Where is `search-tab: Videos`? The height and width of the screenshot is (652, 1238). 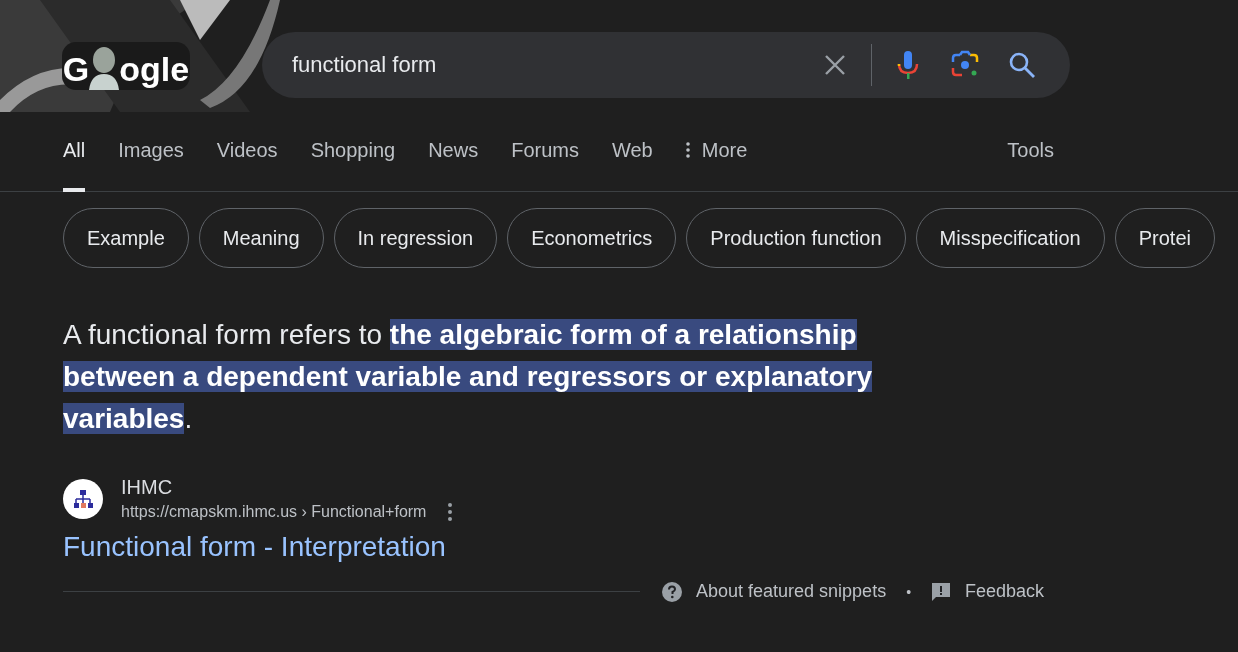 search-tab: Videos is located at coordinates (247, 151).